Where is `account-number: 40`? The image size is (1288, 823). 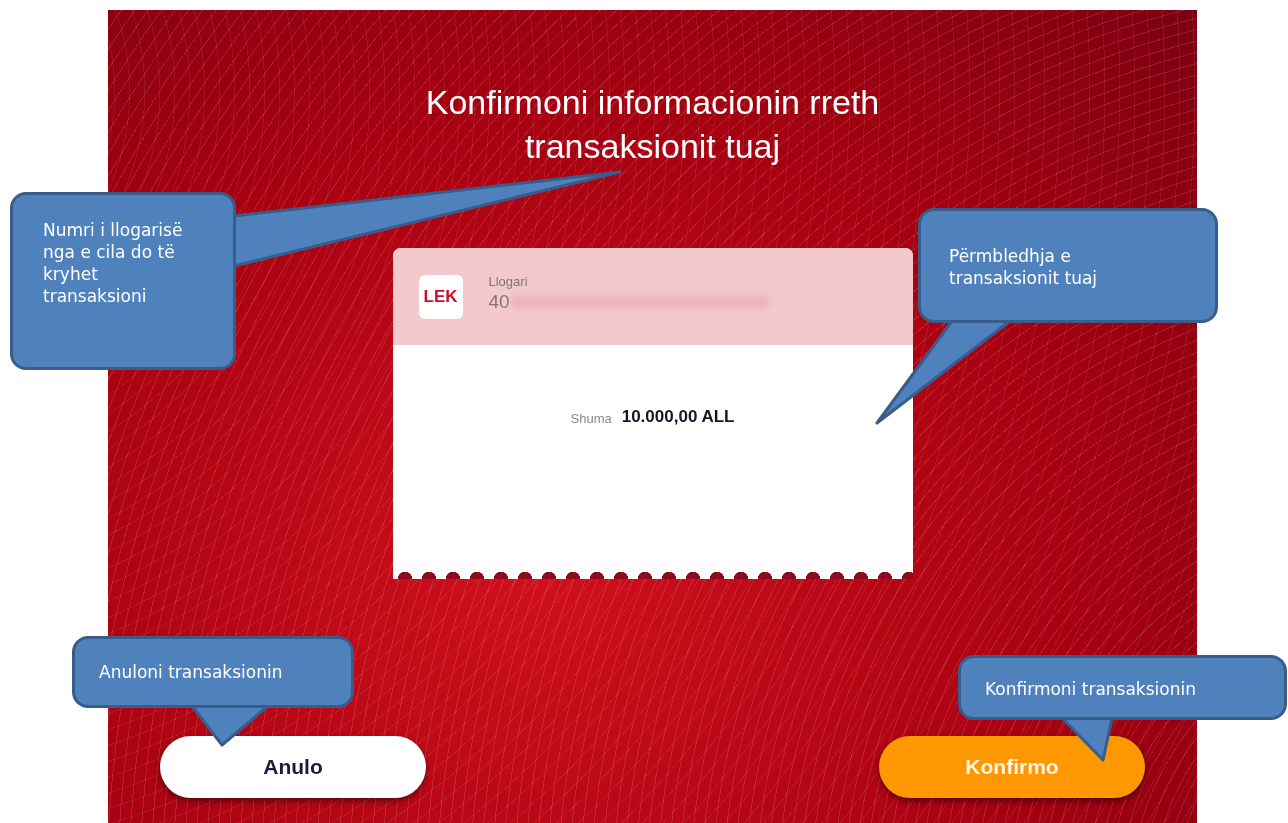 account-number: 40 is located at coordinates (499, 302).